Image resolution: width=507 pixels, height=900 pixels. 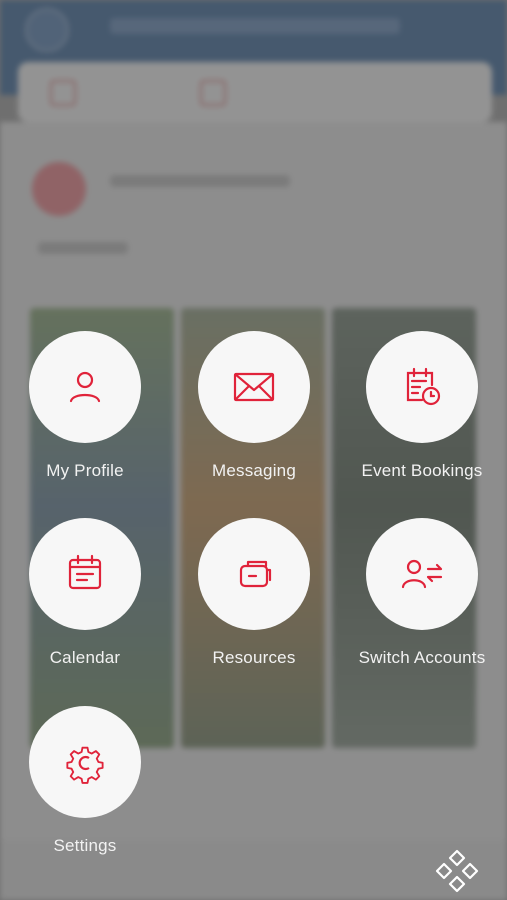 I want to click on menu-item-event-bookings: Event Bookings, so click(x=422, y=406).